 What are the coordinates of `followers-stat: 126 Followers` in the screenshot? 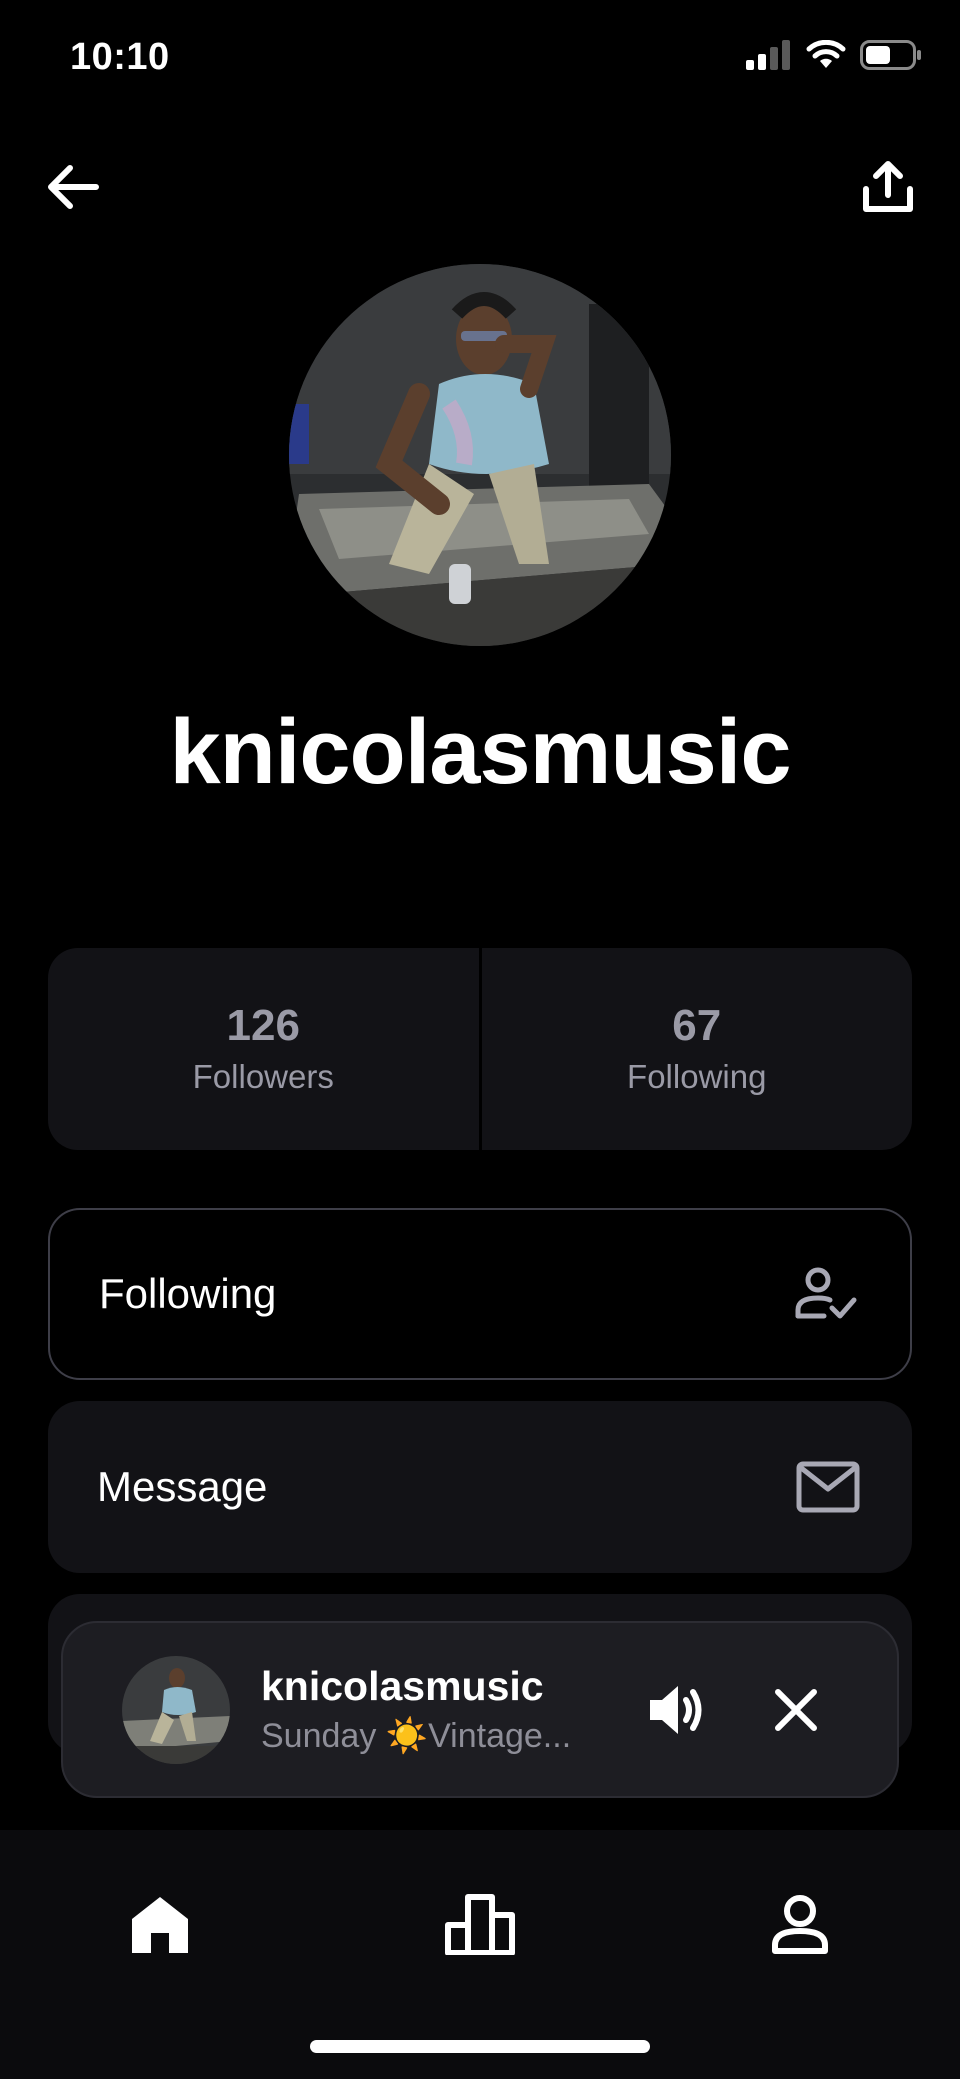 It's located at (263, 1049).